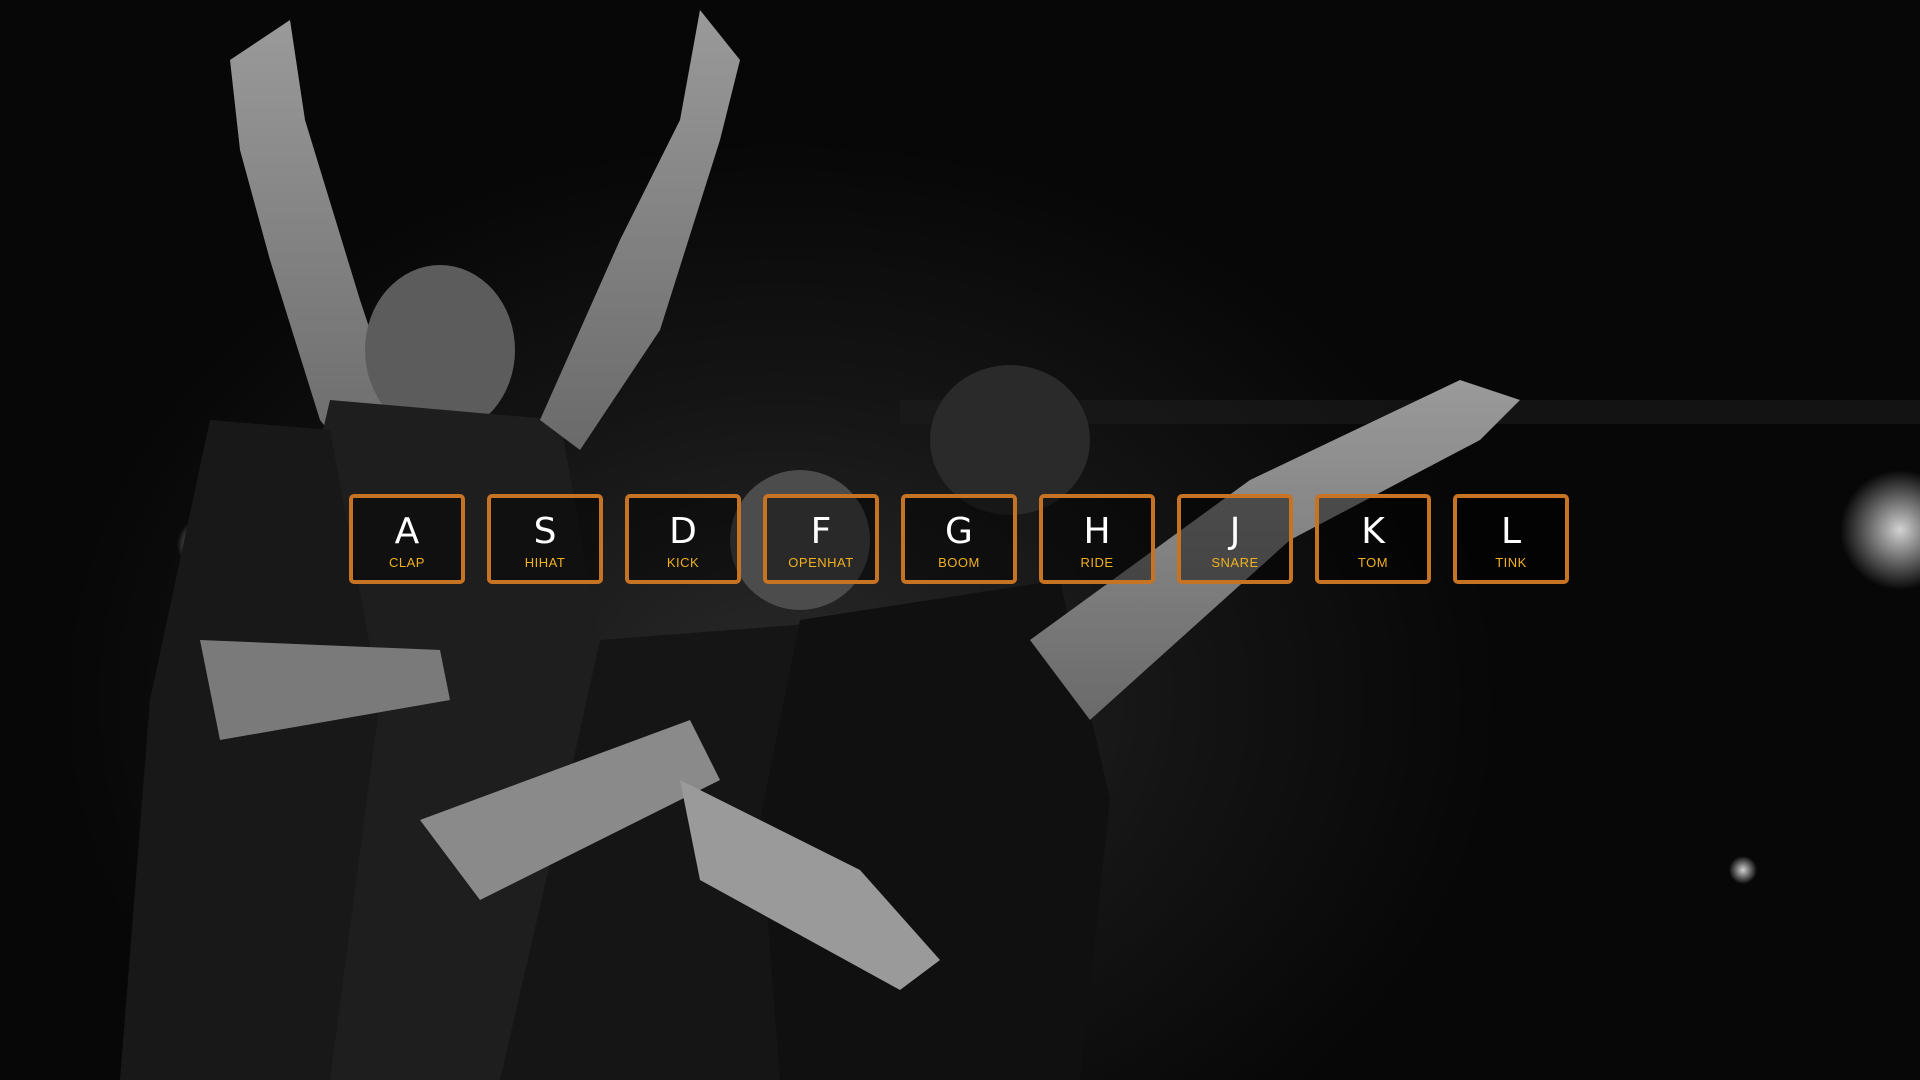 Image resolution: width=1920 pixels, height=1080 pixels. I want to click on key-f: F OPENHAT, so click(821, 539).